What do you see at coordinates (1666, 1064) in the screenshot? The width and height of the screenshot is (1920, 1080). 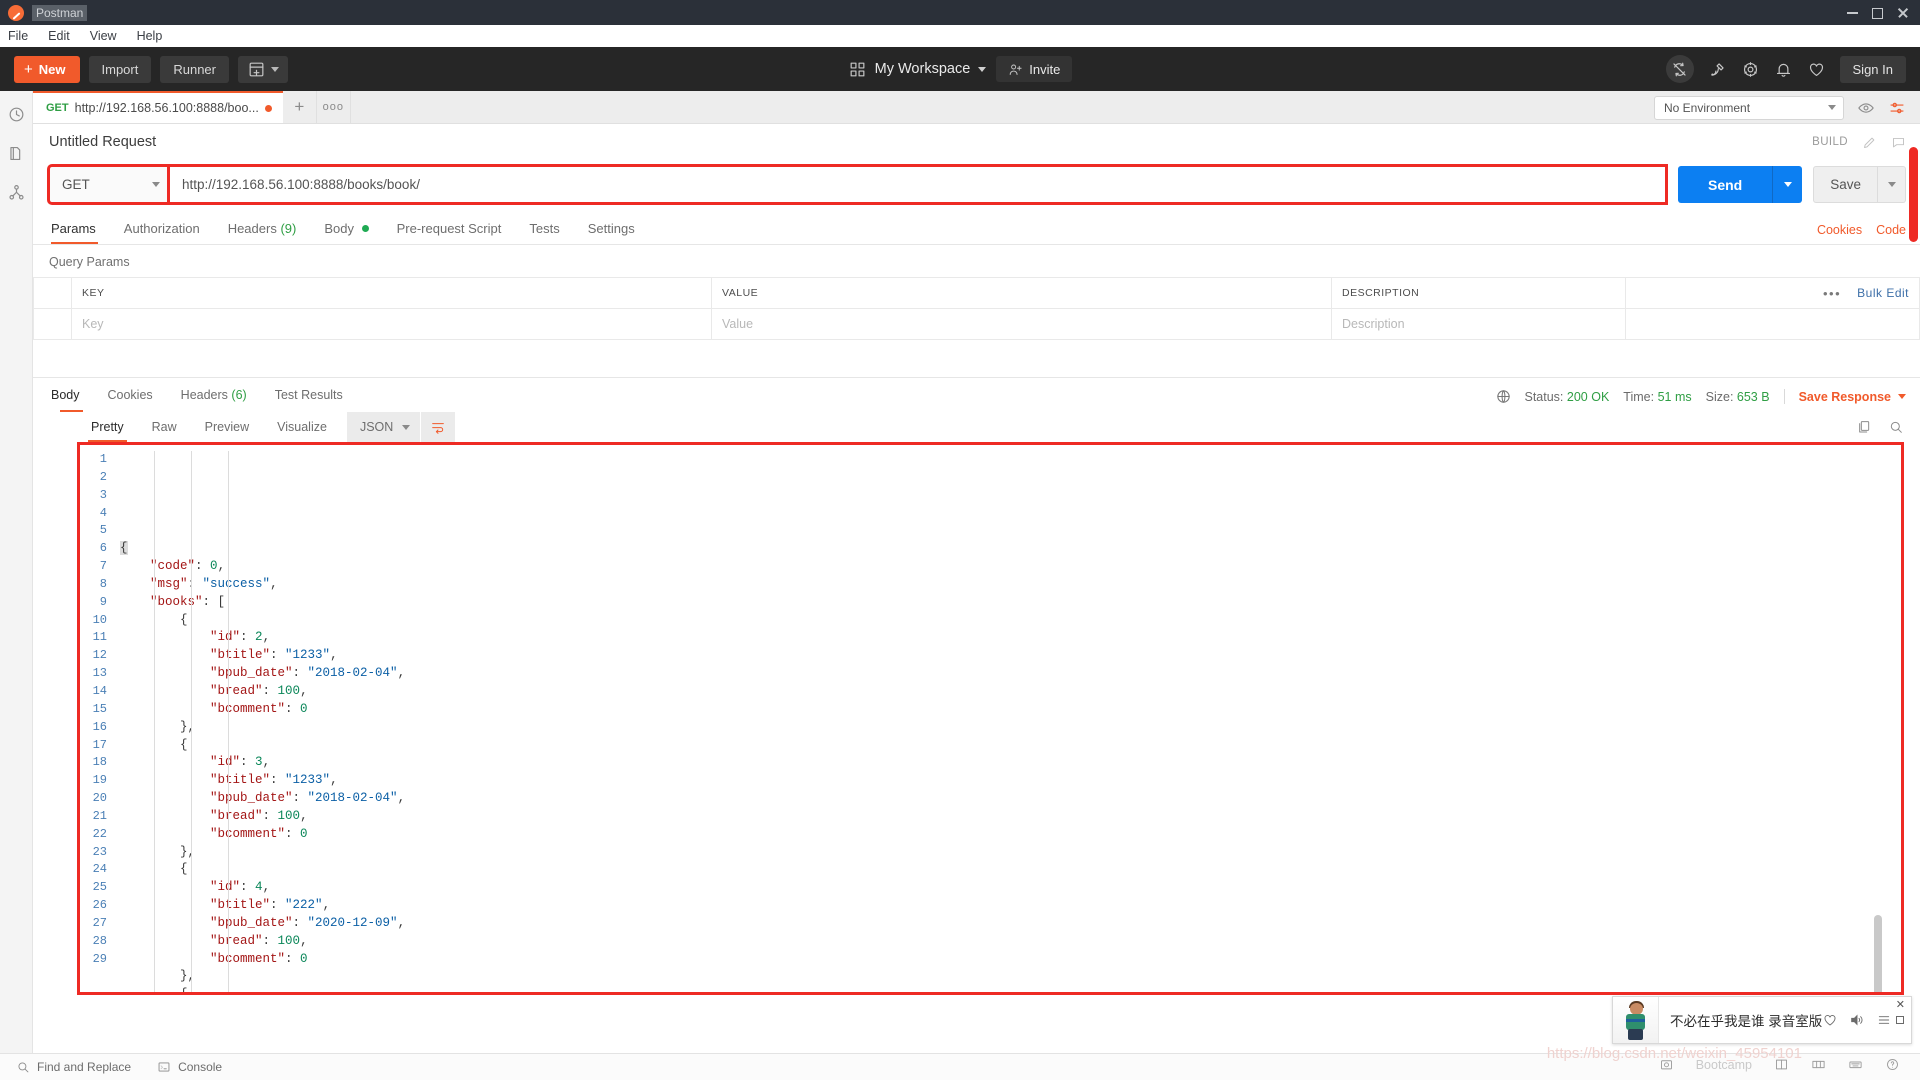 I see `screenshot-icon` at bounding box center [1666, 1064].